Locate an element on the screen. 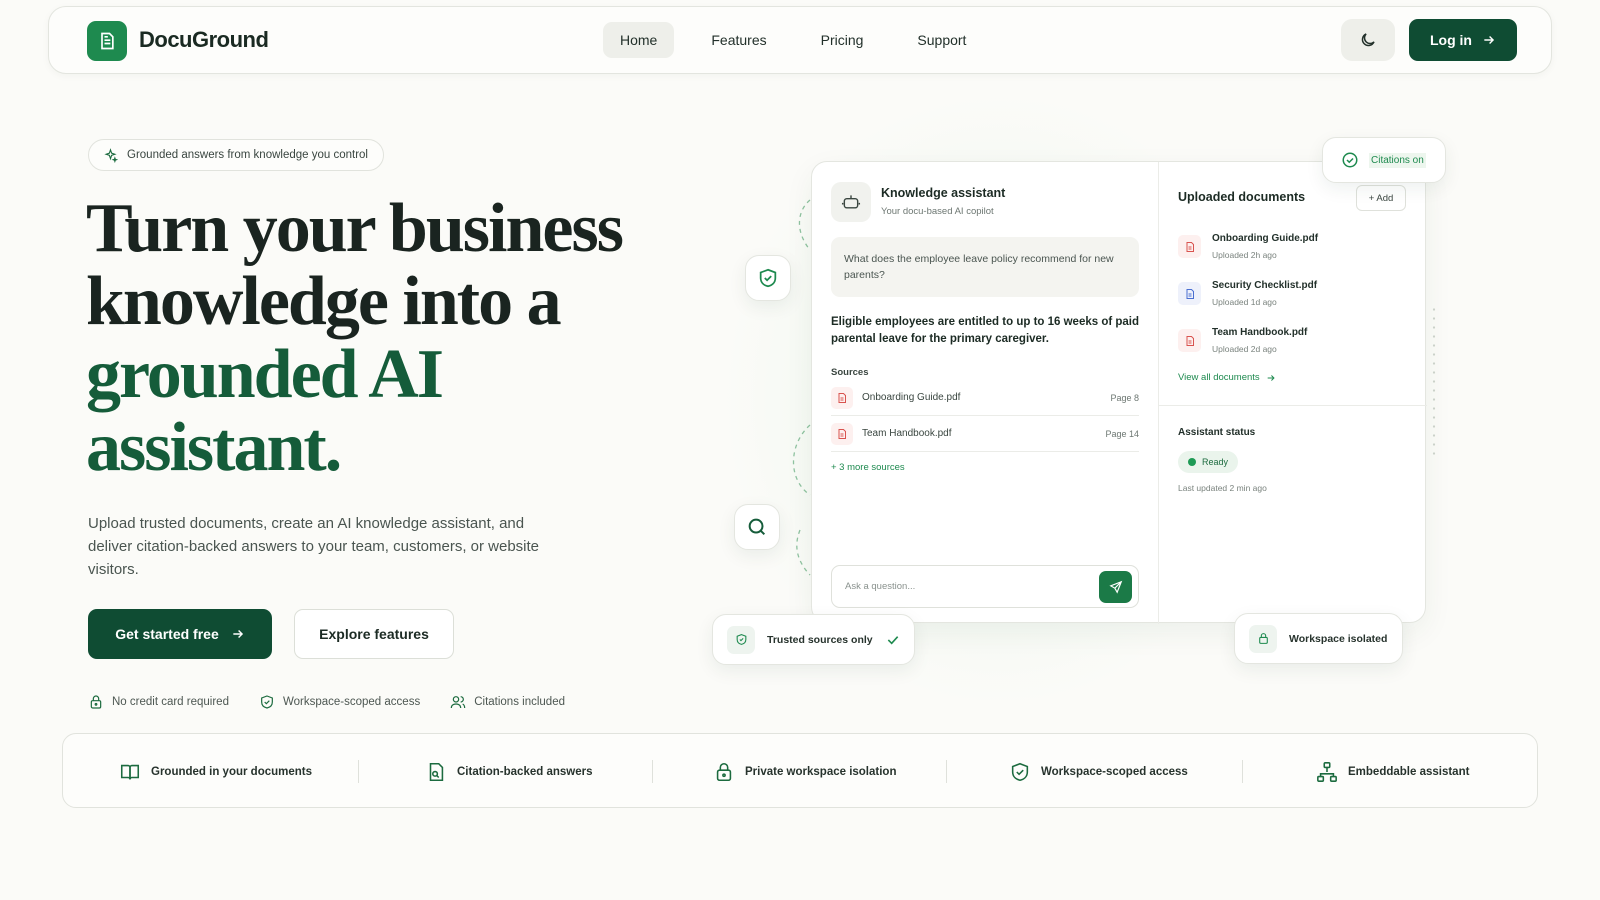  citations-on-text: Citations on is located at coordinates (1397, 160).